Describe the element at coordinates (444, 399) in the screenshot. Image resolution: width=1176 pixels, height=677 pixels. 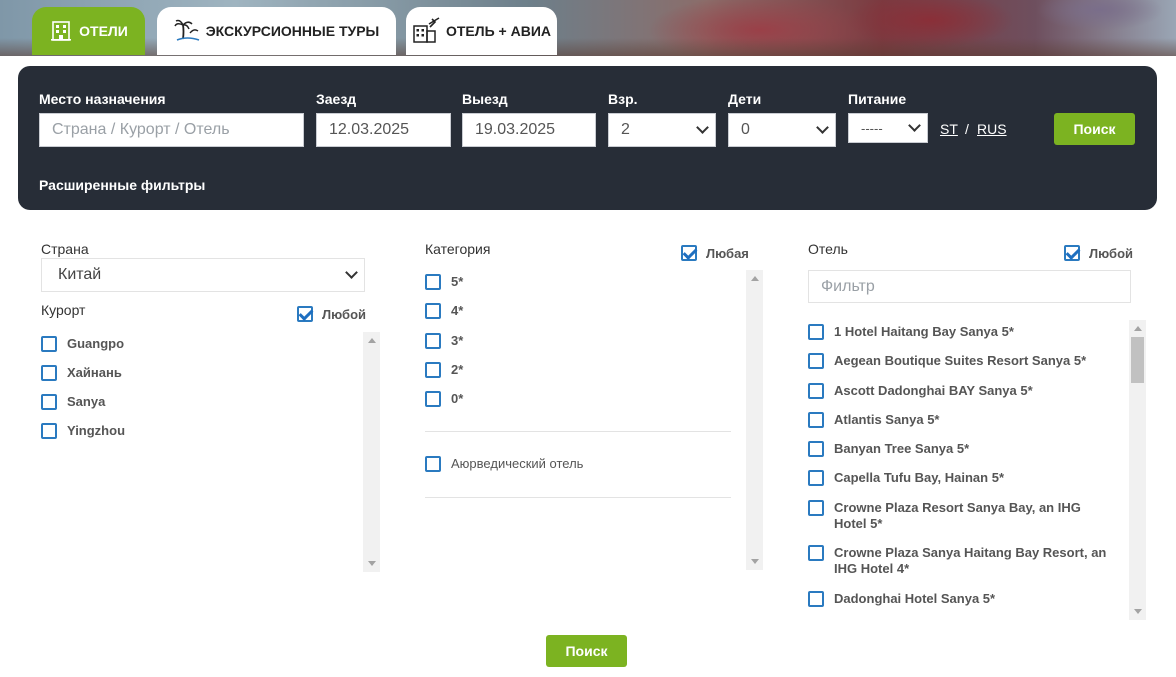
I see `list-item: 0*` at that location.